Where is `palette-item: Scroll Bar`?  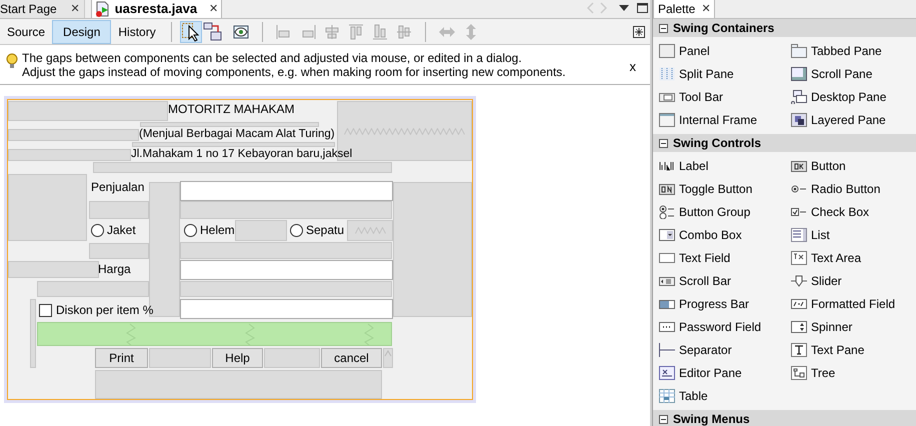 palette-item: Scroll Bar is located at coordinates (725, 280).